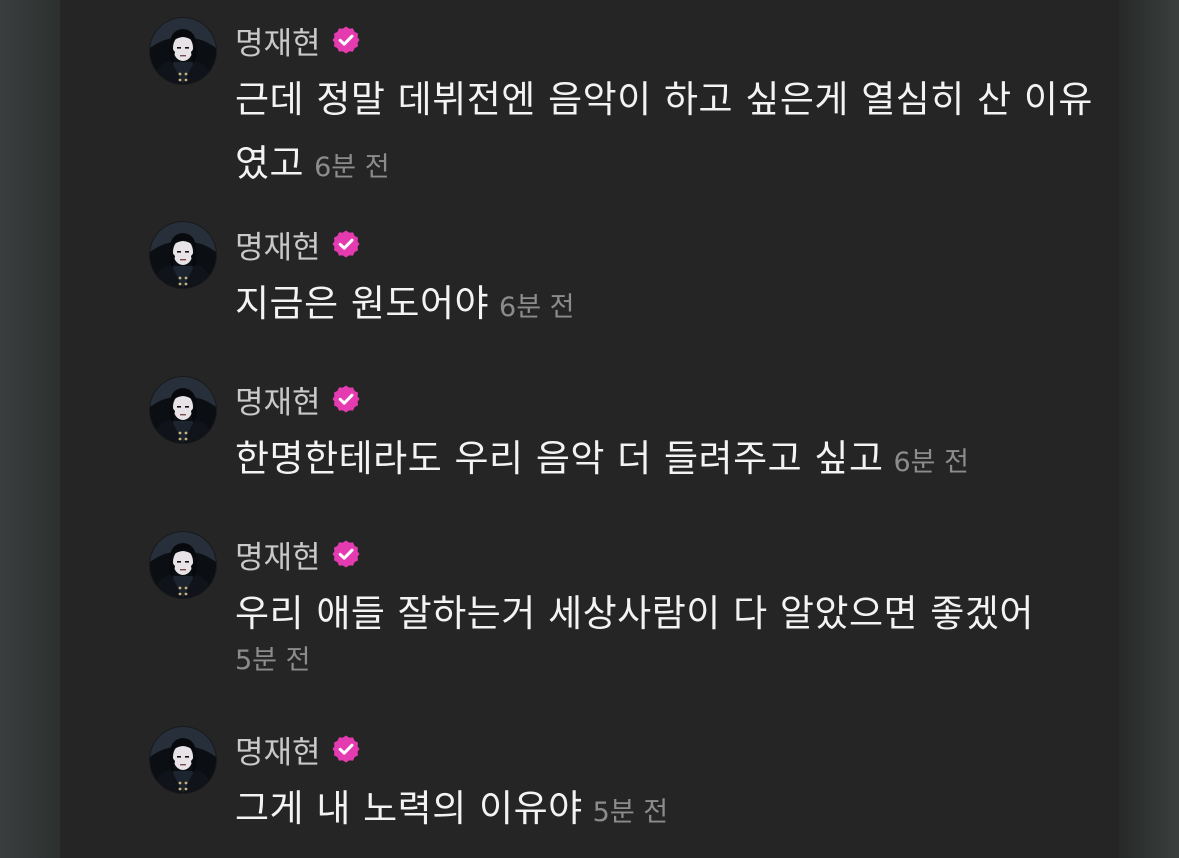 This screenshot has width=1179, height=858. I want to click on message-item: 명재현 지금은 원도어야 6분 전, so click(630, 282).